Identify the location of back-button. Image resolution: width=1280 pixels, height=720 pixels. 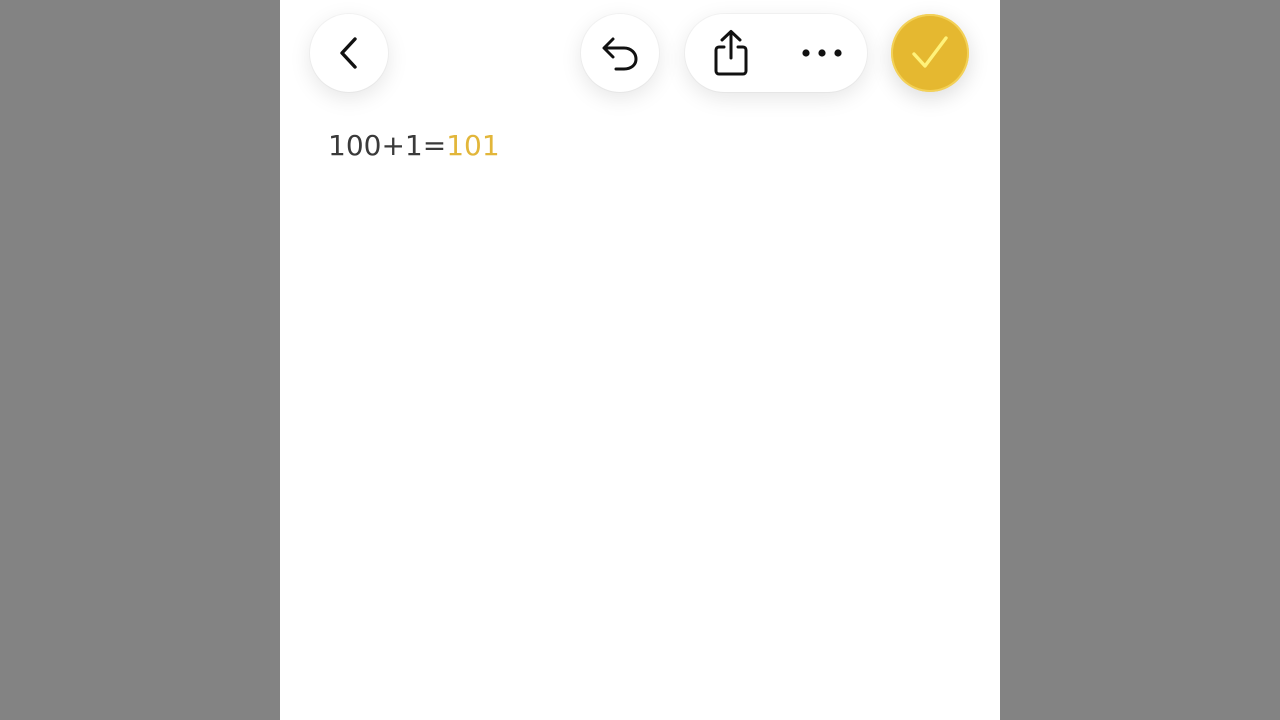
(349, 53).